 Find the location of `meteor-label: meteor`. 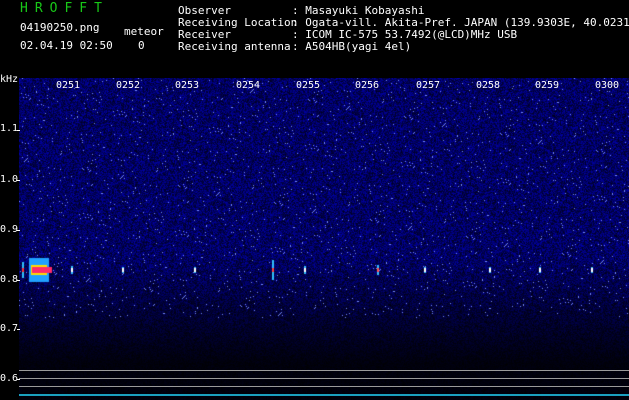

meteor-label: meteor is located at coordinates (144, 31).